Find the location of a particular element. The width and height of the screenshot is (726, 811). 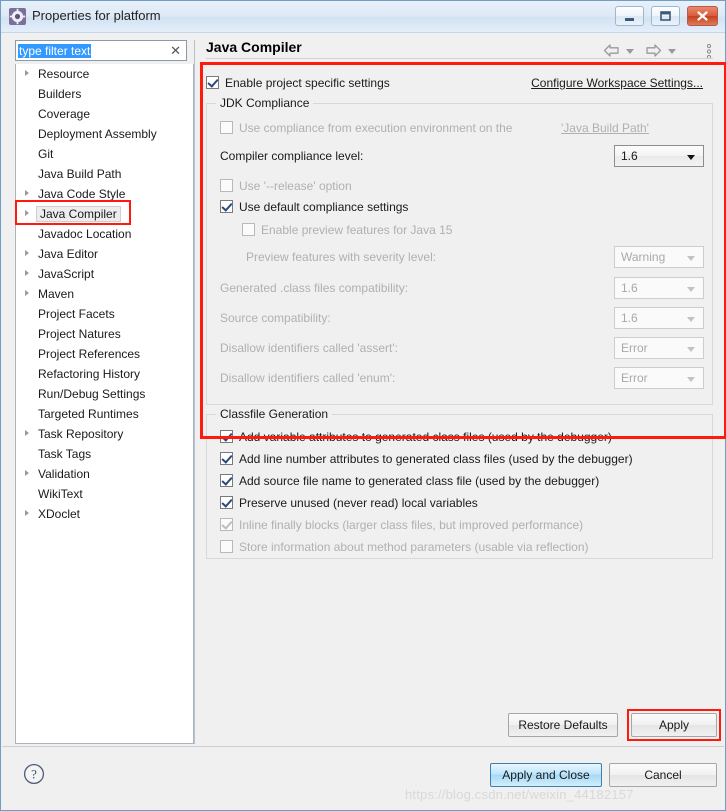

sidebar-item-validation: Validation is located at coordinates (104, 474).